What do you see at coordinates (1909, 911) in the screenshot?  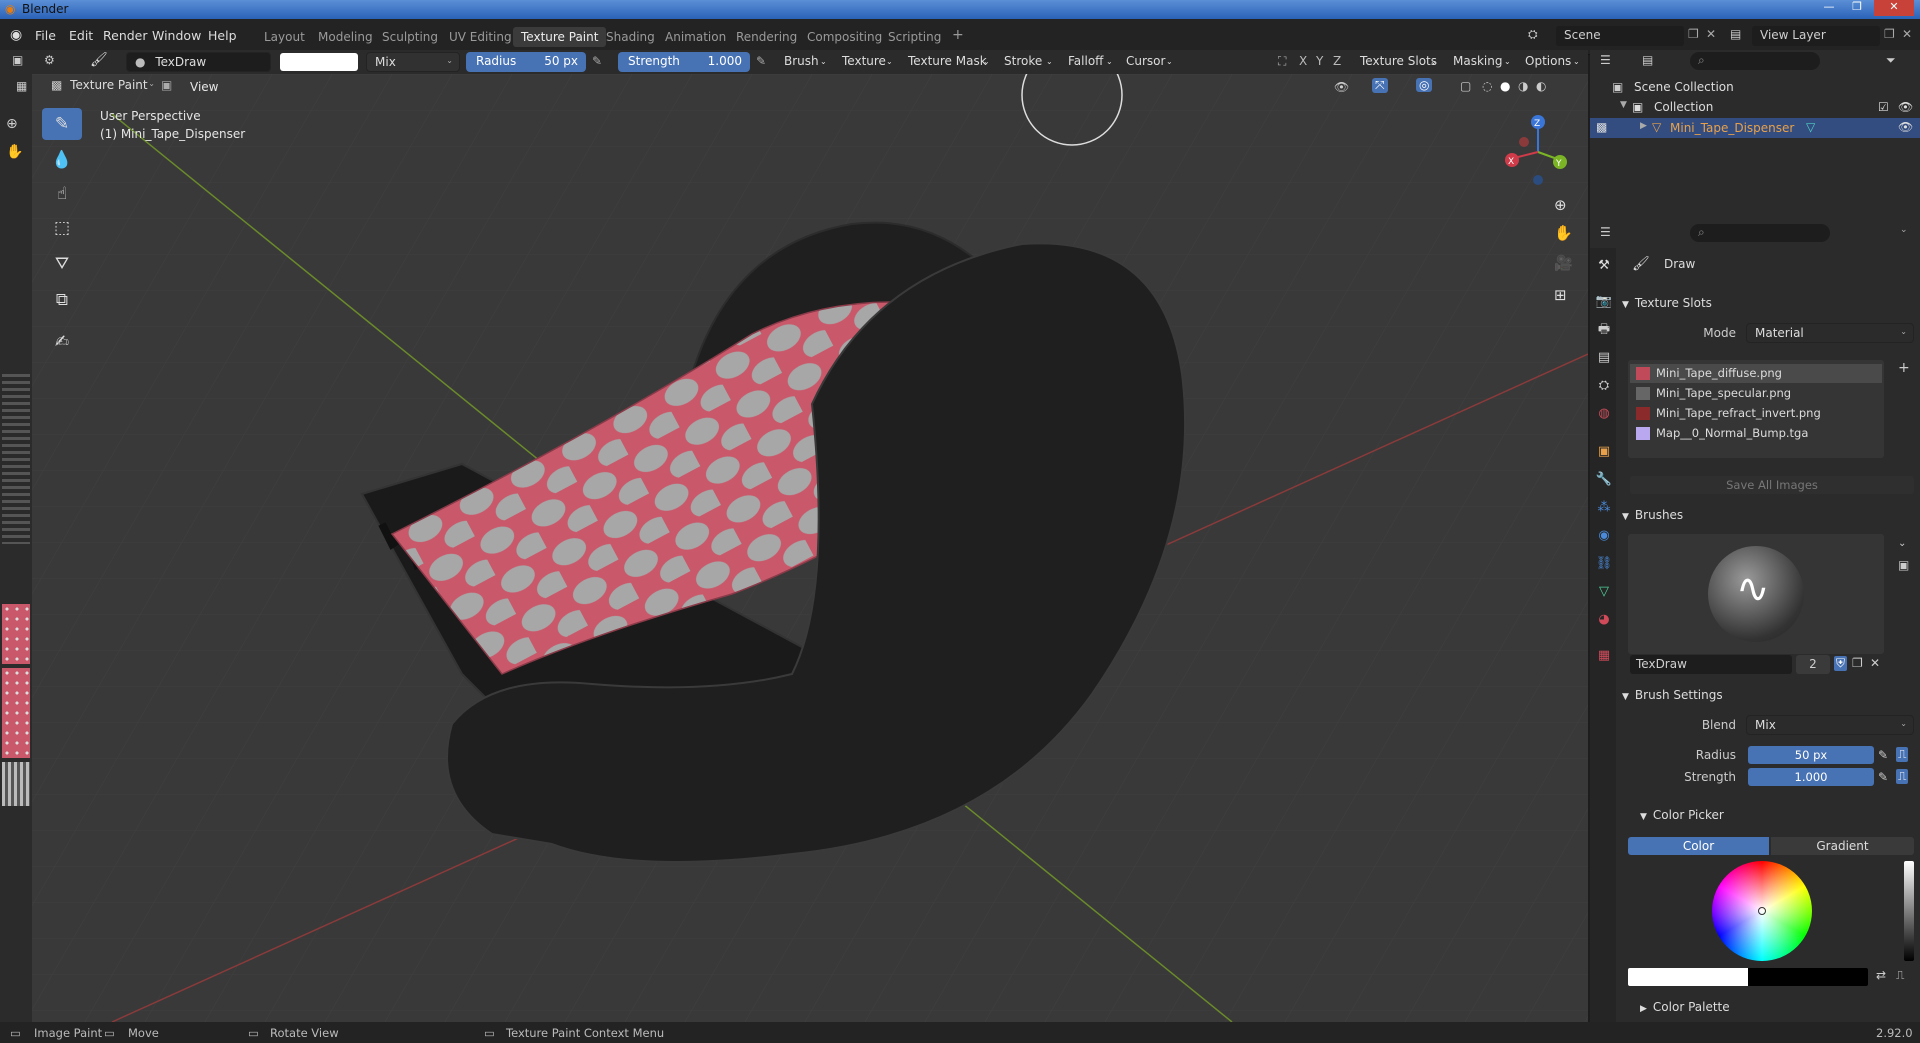 I see `value-slider` at bounding box center [1909, 911].